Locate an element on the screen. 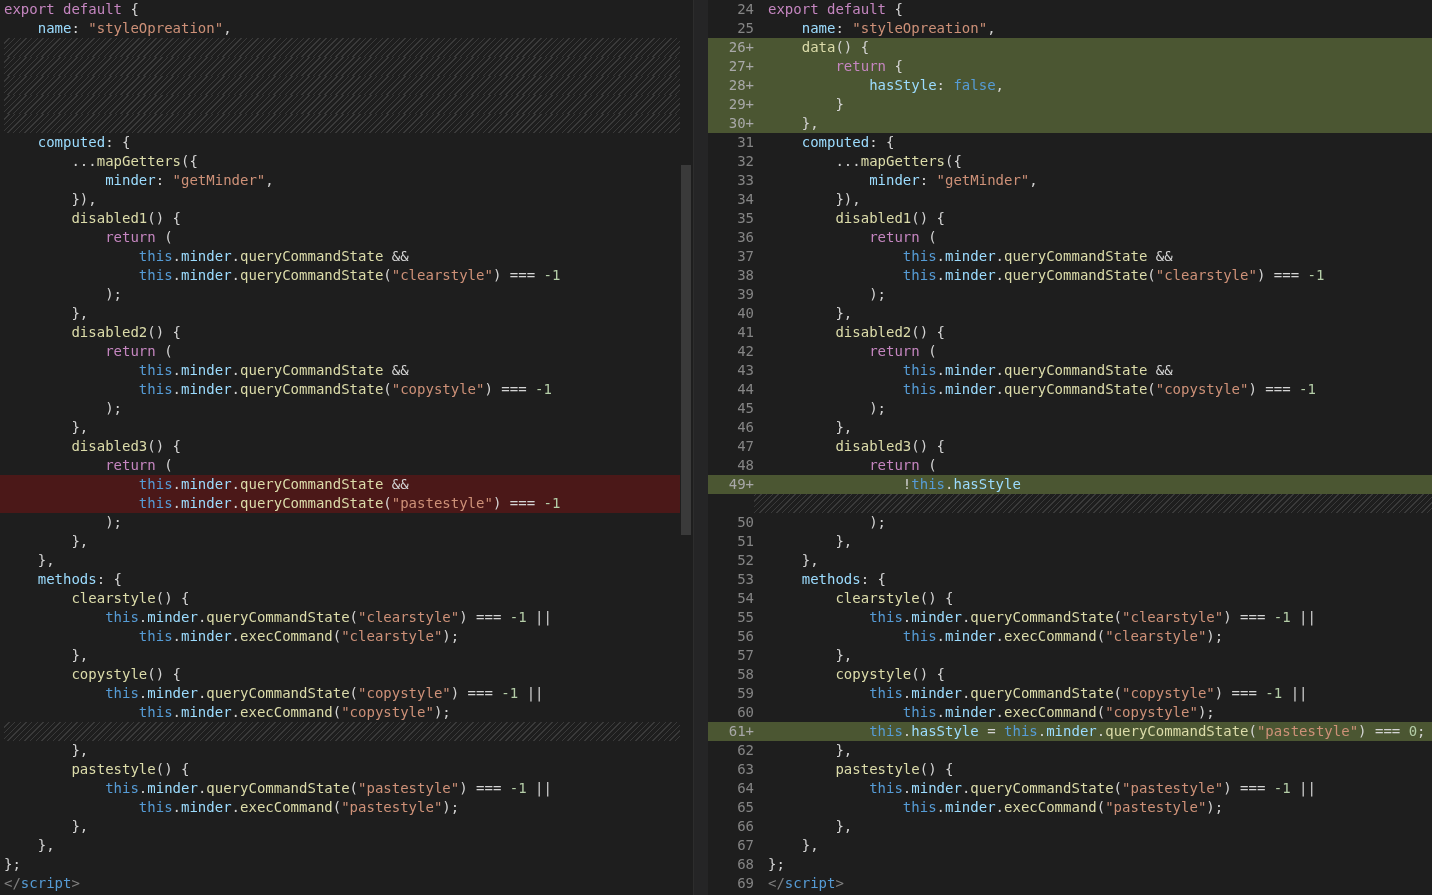  line-number: 55 is located at coordinates (745, 617).